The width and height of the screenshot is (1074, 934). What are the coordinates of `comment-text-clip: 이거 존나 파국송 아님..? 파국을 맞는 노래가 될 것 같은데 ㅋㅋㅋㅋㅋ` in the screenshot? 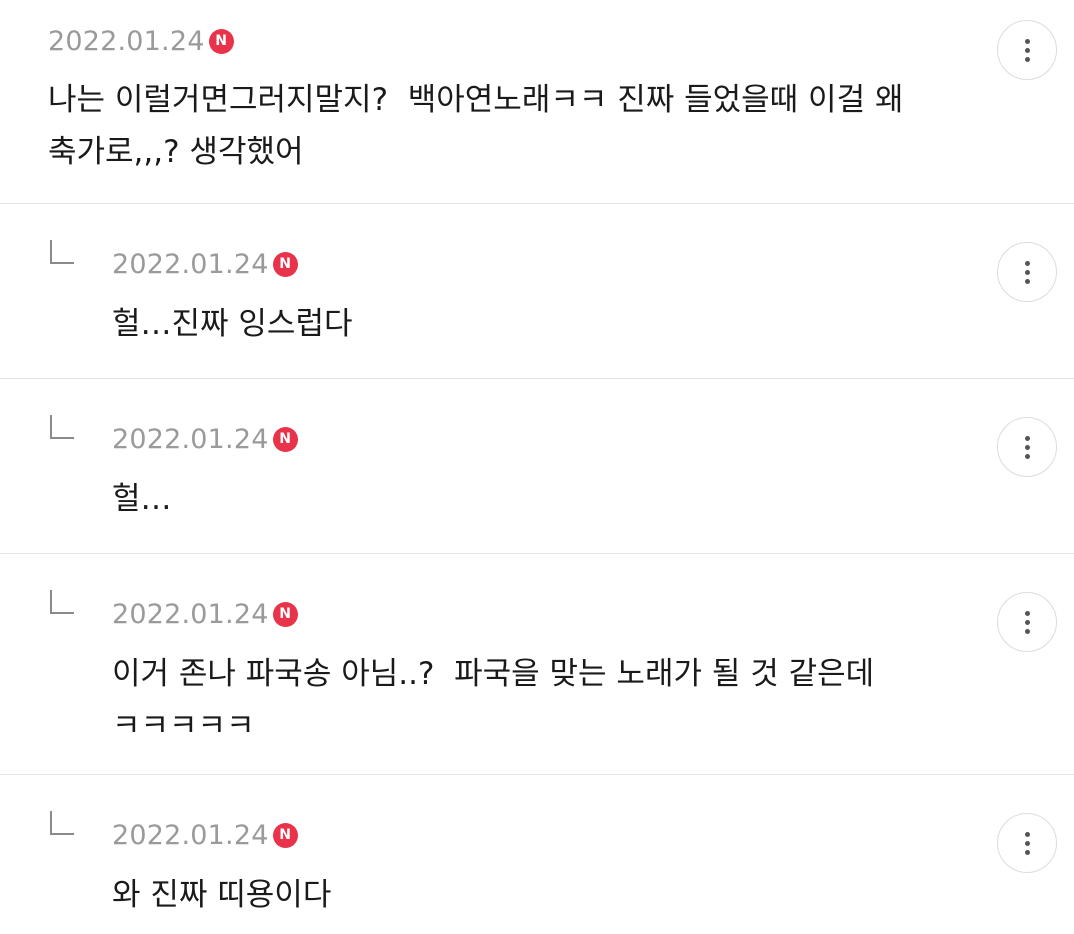 It's located at (542, 710).